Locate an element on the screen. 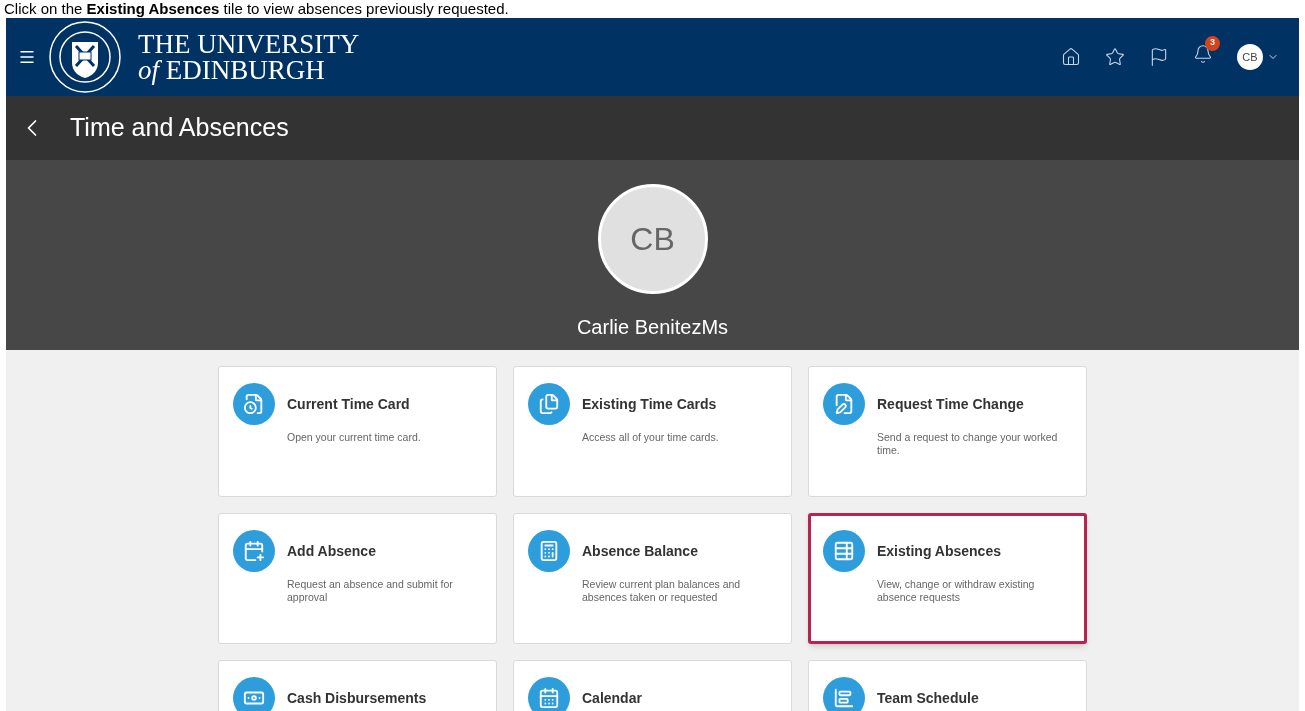 Image resolution: width=1305 pixels, height=711 pixels. app-tile: Request Time Change Send a request to change your worked time. is located at coordinates (947, 431).